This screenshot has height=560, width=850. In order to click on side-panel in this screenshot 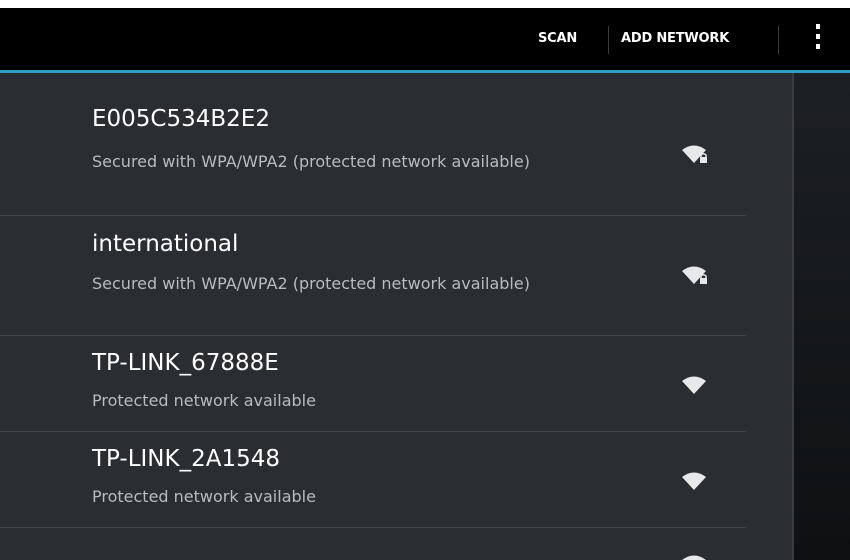, I will do `click(821, 316)`.